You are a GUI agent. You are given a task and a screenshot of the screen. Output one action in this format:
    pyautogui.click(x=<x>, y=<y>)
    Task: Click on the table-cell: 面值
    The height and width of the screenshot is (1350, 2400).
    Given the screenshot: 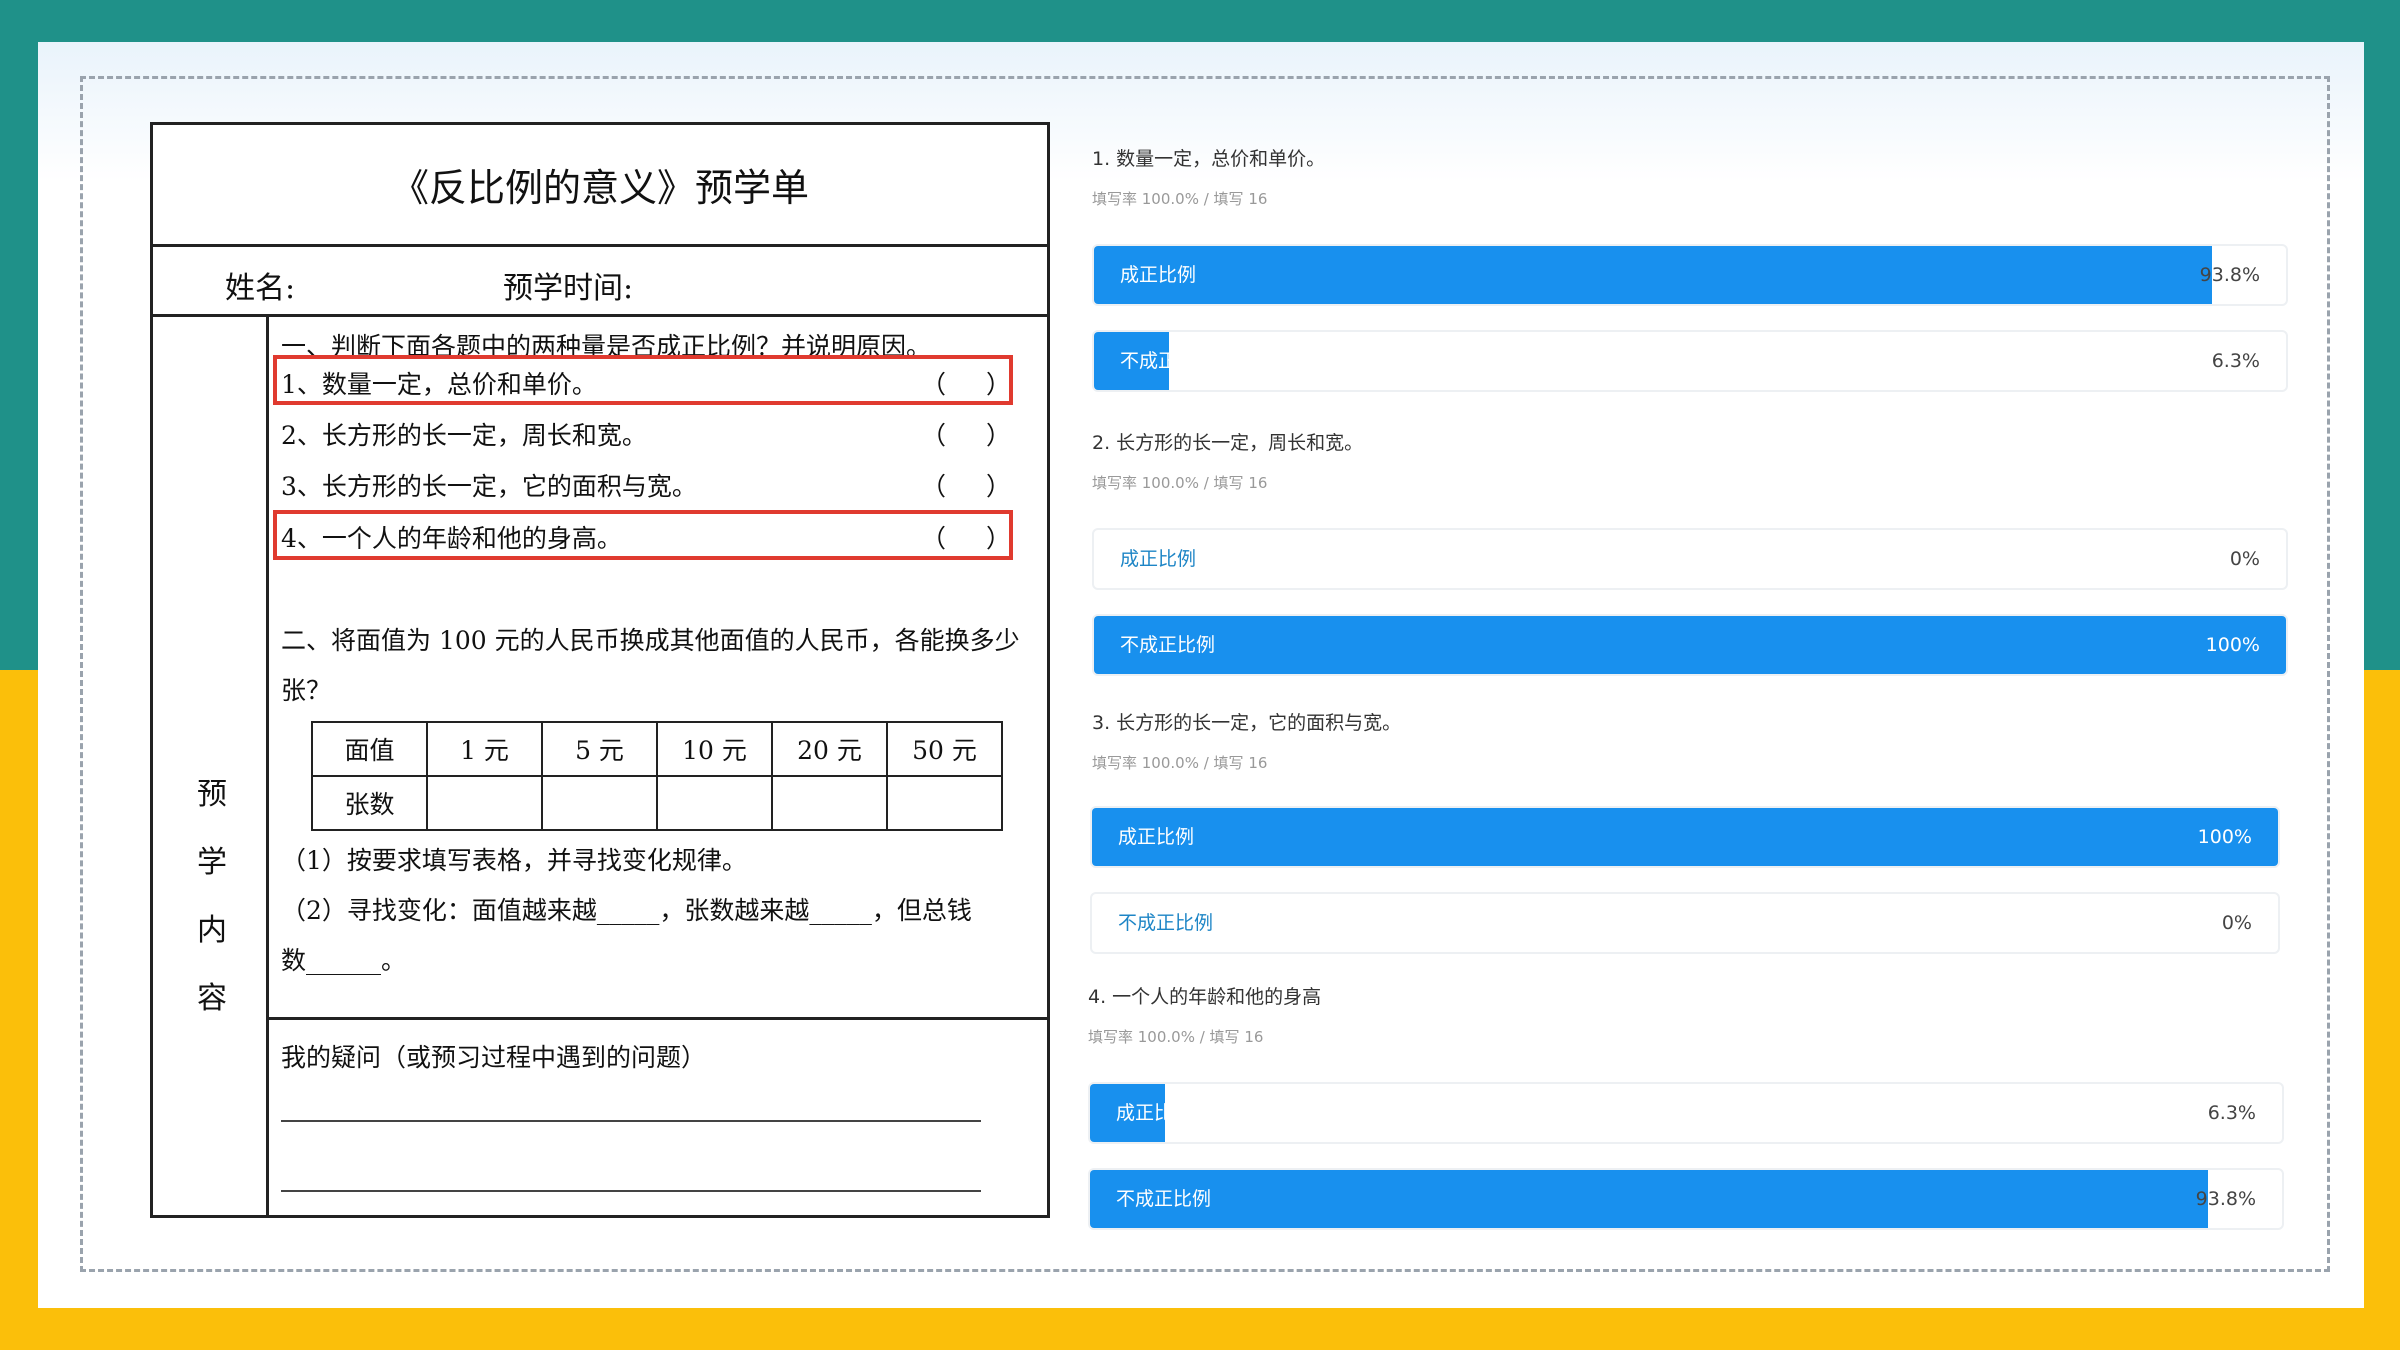 What is the action you would take?
    pyautogui.click(x=369, y=749)
    